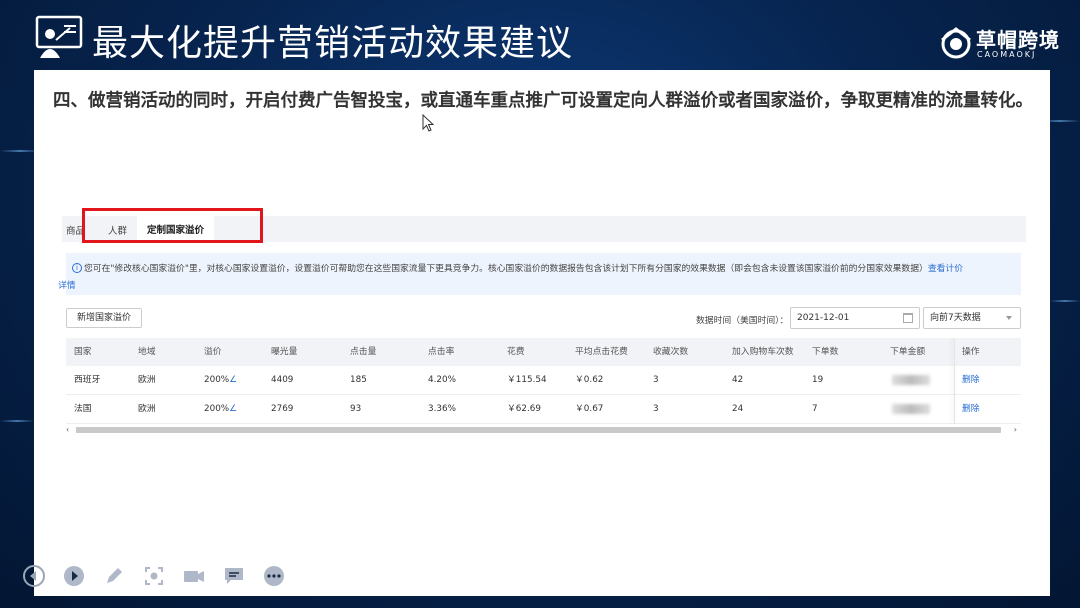 The width and height of the screenshot is (1080, 608). Describe the element at coordinates (1009, 318) in the screenshot. I see `chevron-down-icon` at that location.